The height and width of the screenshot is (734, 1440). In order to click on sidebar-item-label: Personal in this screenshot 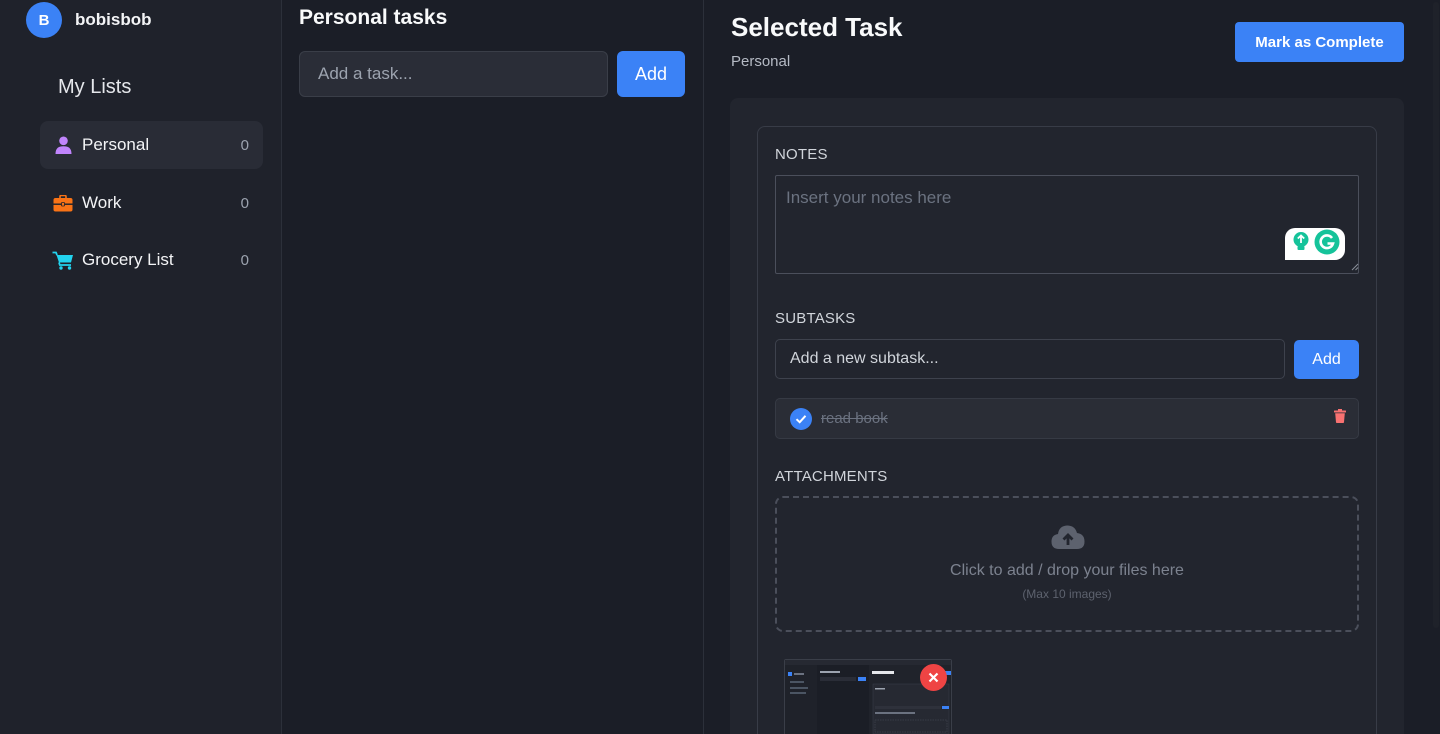, I will do `click(116, 144)`.